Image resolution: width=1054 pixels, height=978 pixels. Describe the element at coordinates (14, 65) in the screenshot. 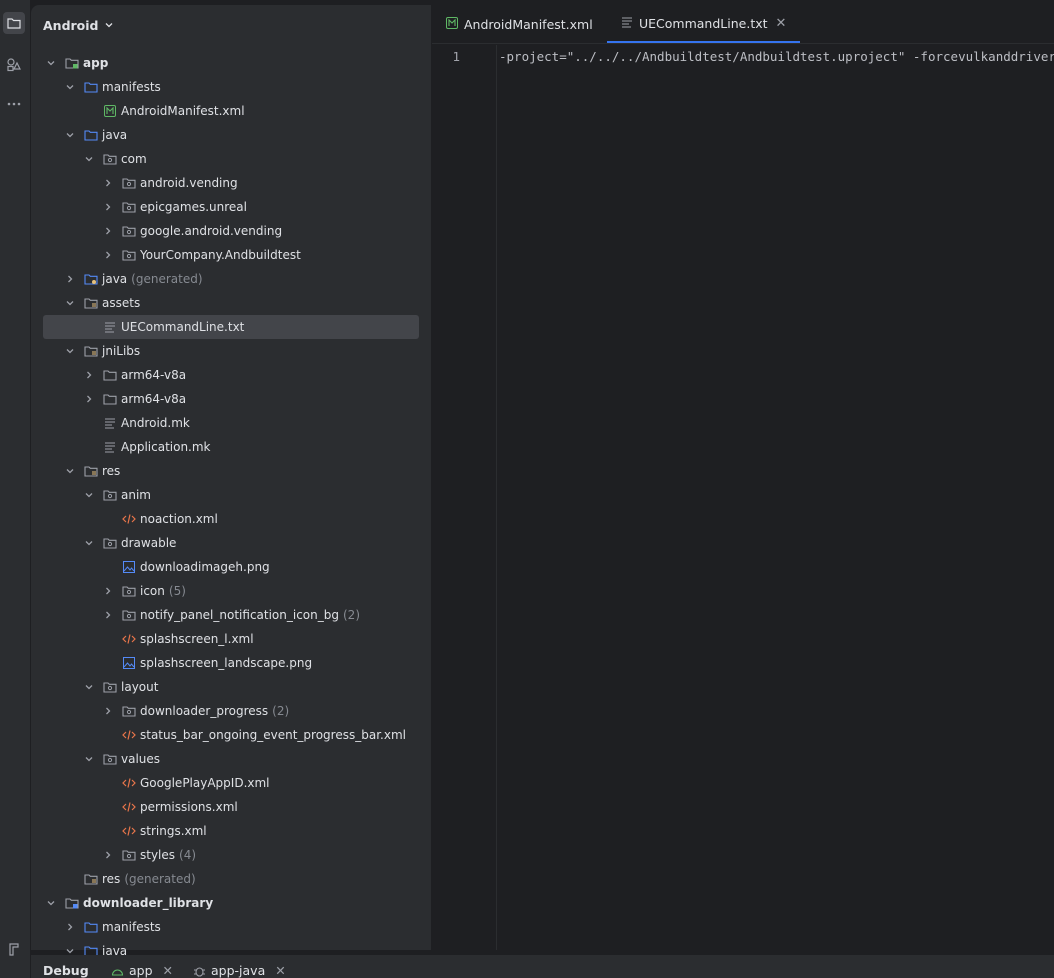

I see `resource-manager-button` at that location.